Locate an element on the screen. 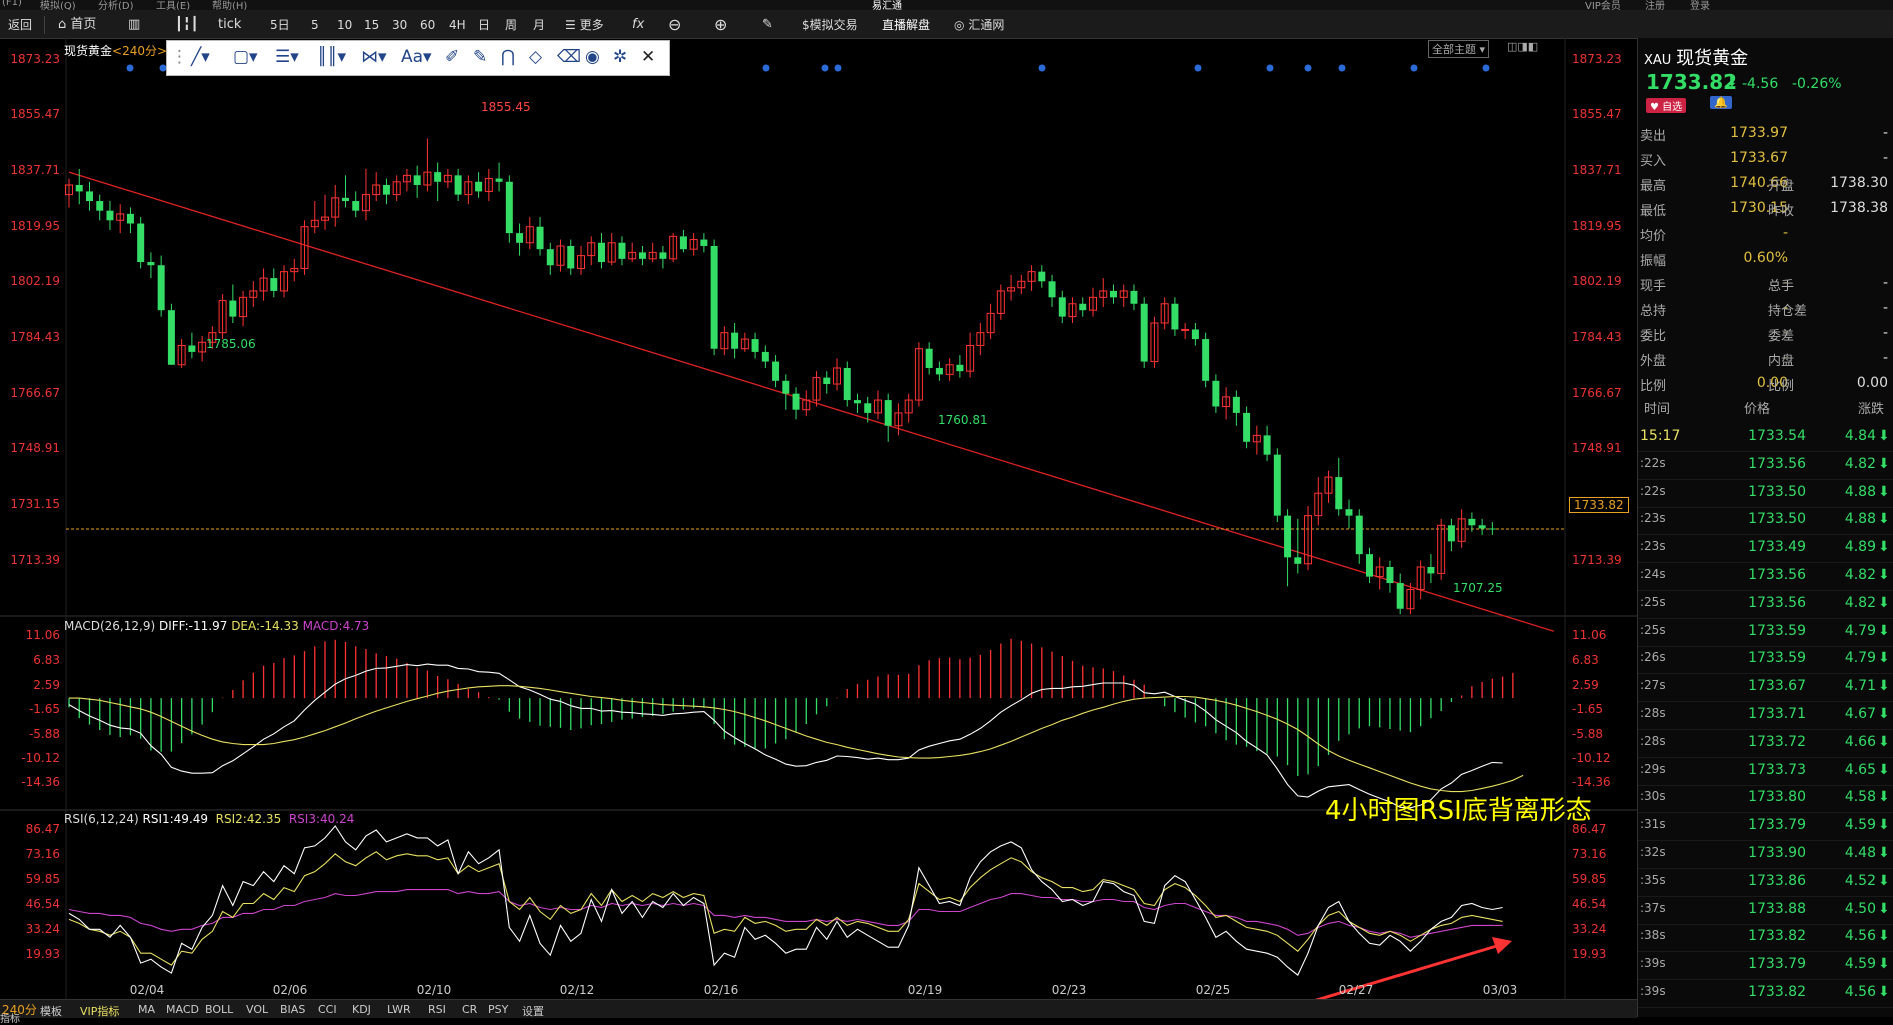  period-5d: 5日 is located at coordinates (280, 25).